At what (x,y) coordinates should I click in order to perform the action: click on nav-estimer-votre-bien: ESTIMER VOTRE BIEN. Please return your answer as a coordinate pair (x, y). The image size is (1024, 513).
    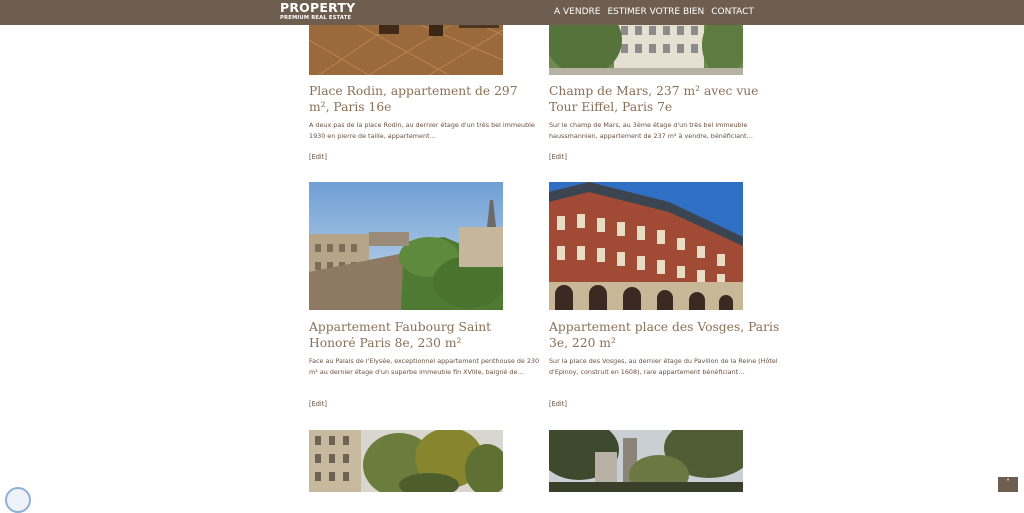
    Looking at the image, I should click on (655, 12).